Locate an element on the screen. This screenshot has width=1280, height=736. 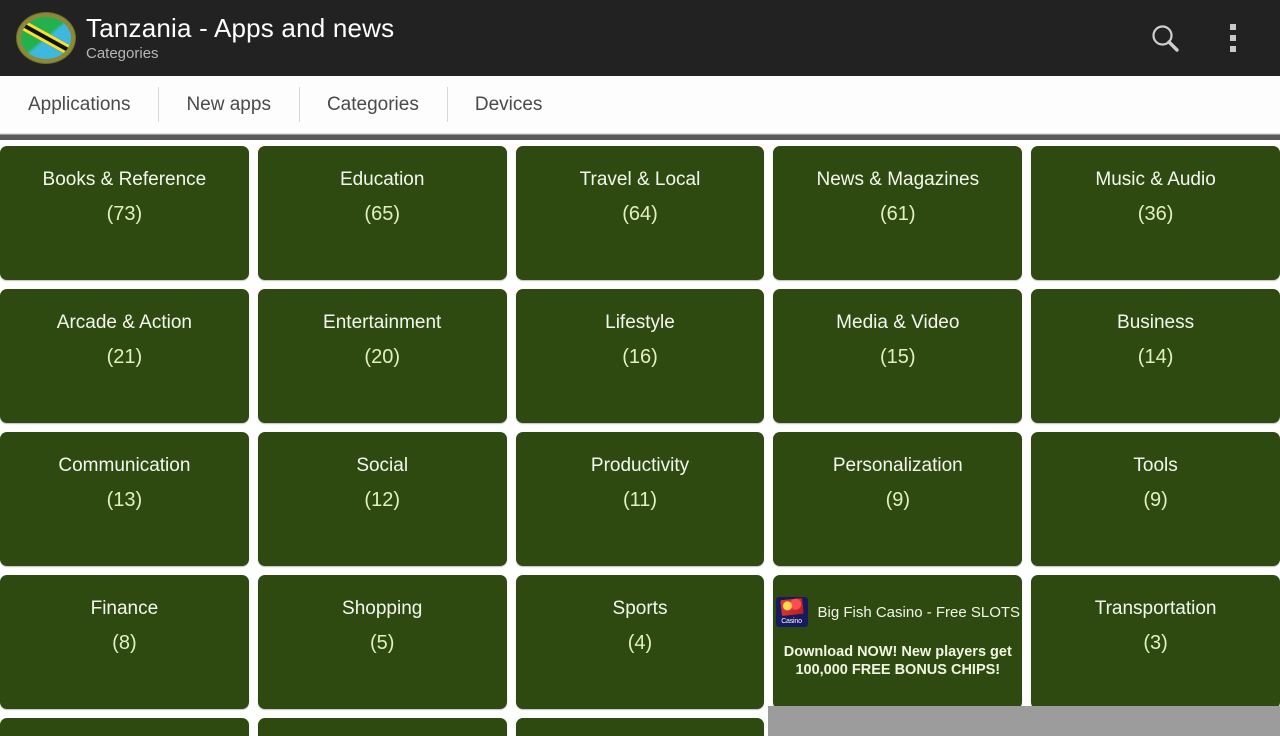
casino-icon-label: Casino is located at coordinates (791, 621).